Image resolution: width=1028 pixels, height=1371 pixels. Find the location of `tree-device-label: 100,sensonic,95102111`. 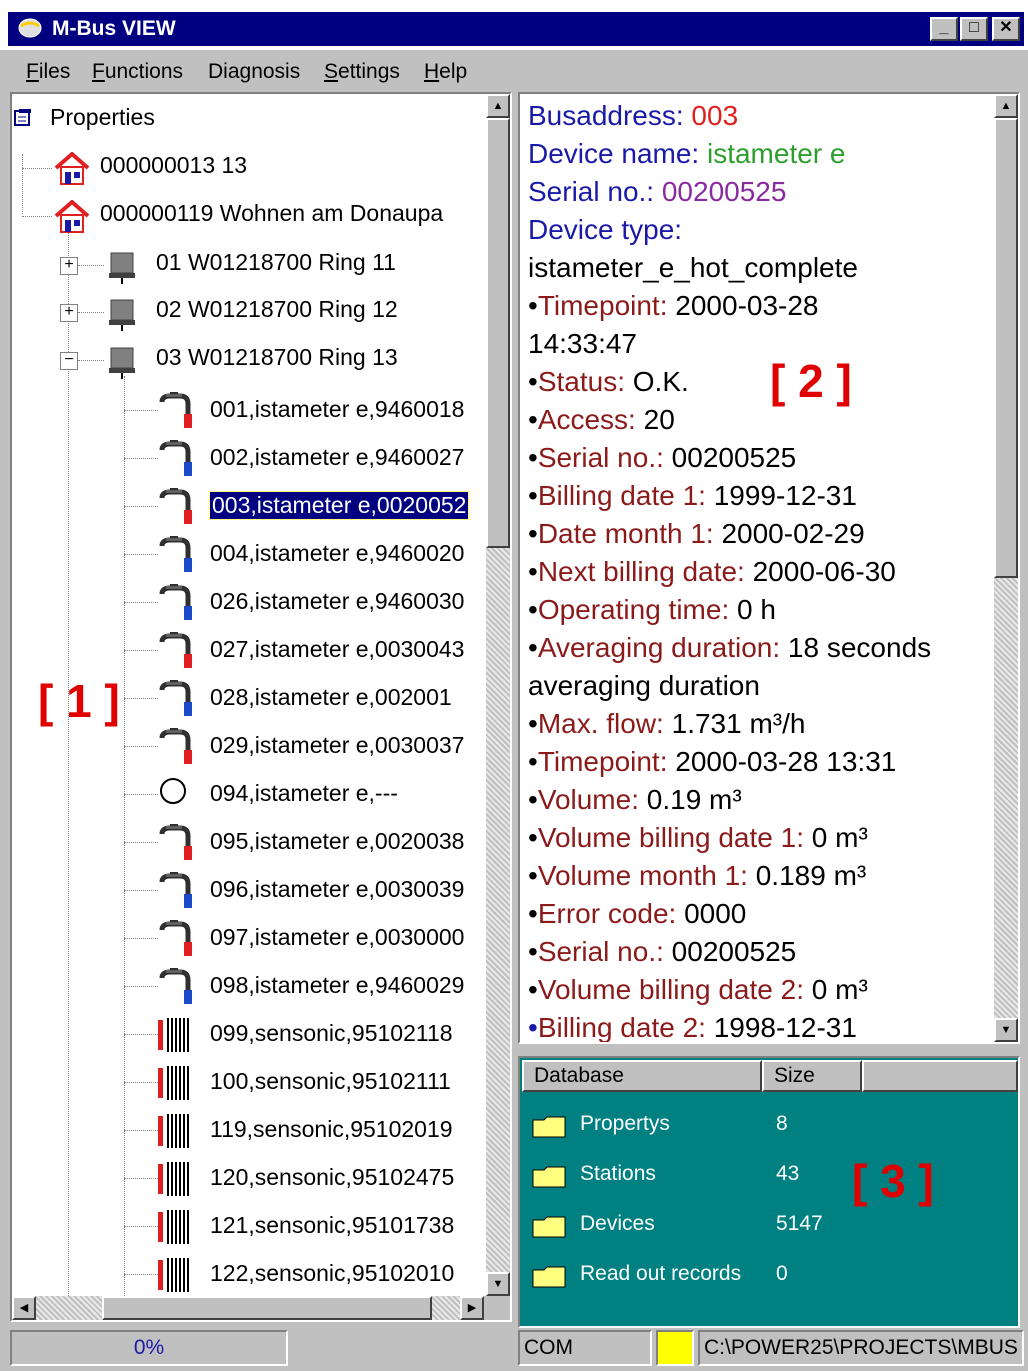

tree-device-label: 100,sensonic,95102111 is located at coordinates (330, 1081).